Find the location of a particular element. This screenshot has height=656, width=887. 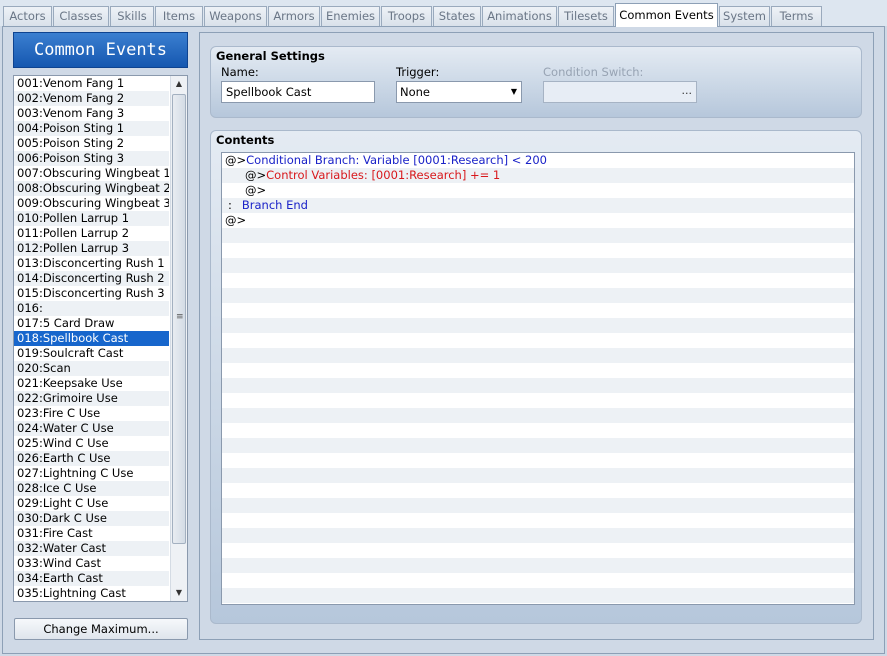

list-item: 026:Earth C Use is located at coordinates (91, 458).